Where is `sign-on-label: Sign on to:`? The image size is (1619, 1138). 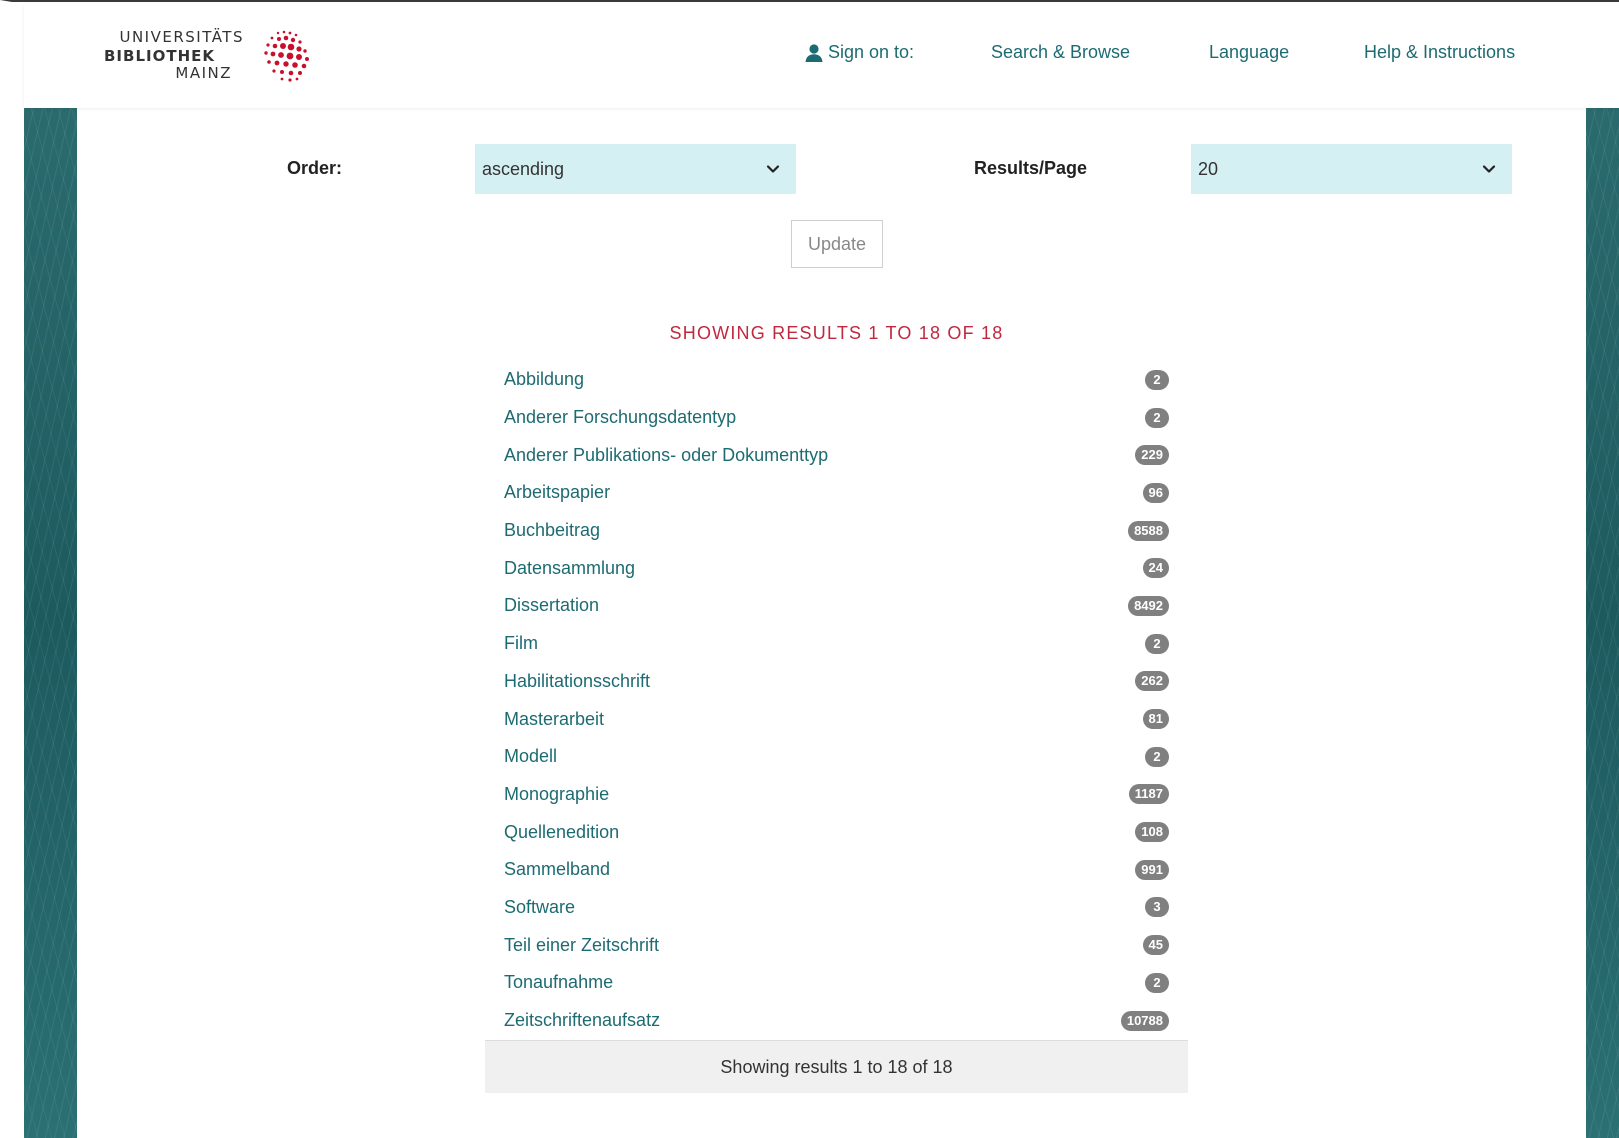
sign-on-label: Sign on to: is located at coordinates (871, 52).